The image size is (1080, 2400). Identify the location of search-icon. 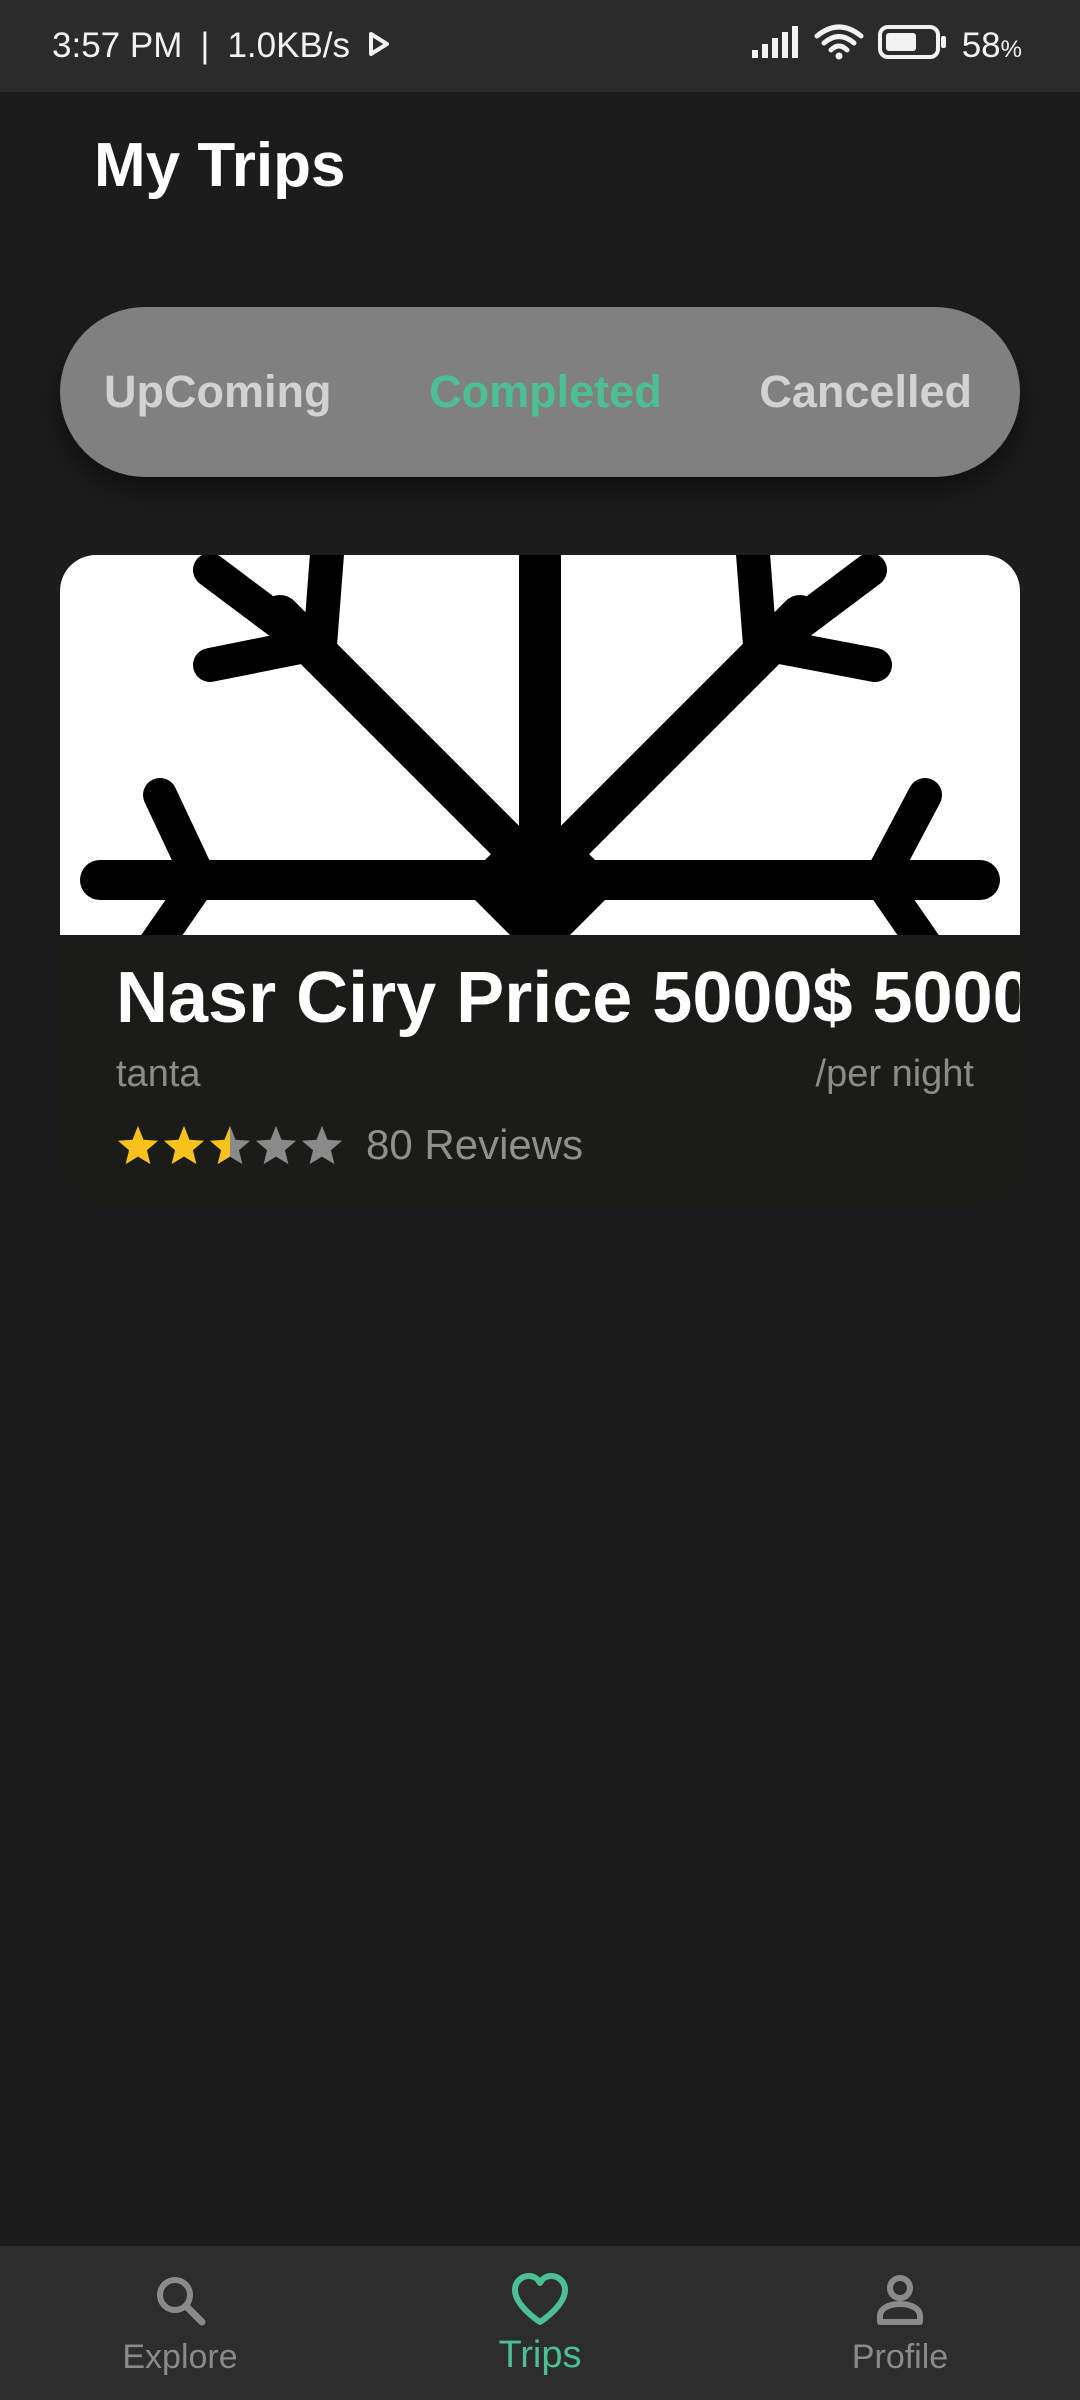
(181, 2301).